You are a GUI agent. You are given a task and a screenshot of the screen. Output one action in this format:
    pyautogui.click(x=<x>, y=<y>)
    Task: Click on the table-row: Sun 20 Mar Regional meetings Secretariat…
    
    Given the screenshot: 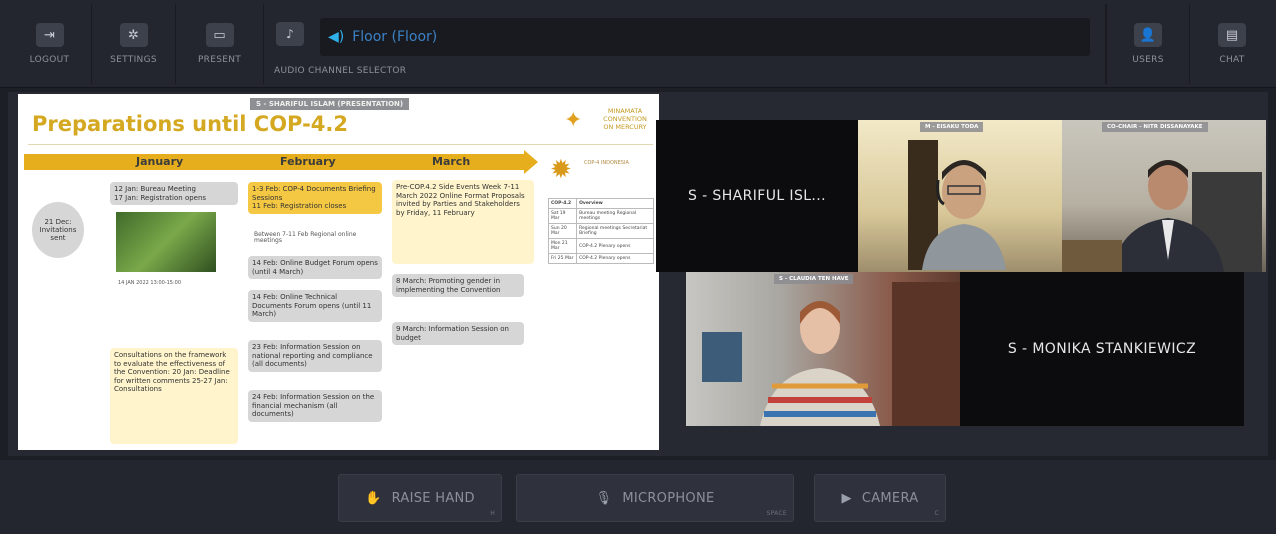 What is the action you would take?
    pyautogui.click(x=600, y=231)
    